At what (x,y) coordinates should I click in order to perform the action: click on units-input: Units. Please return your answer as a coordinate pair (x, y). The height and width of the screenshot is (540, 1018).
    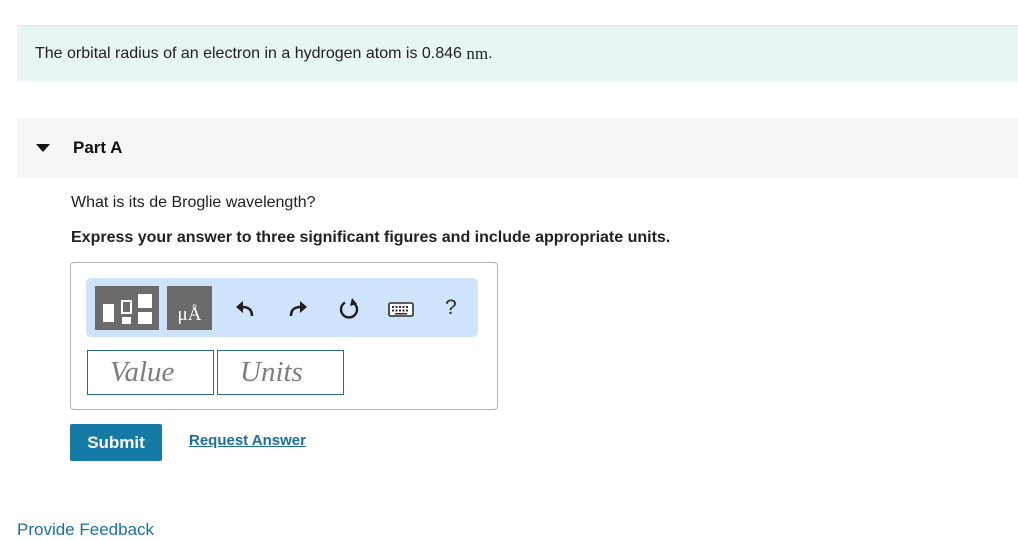
    Looking at the image, I should click on (280, 372).